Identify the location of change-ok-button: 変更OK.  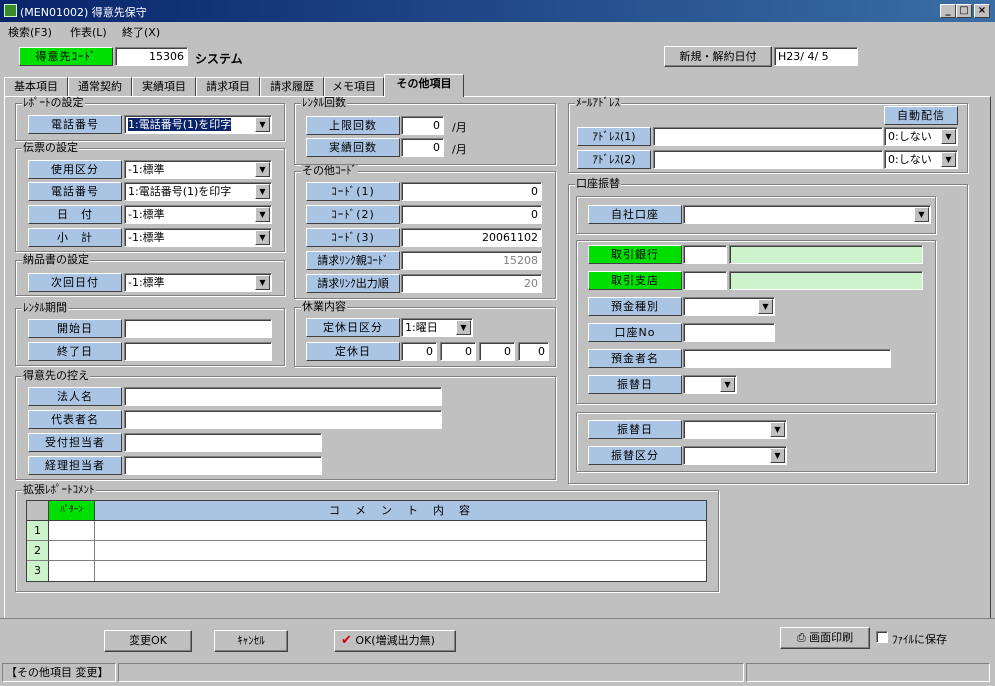
(148, 641).